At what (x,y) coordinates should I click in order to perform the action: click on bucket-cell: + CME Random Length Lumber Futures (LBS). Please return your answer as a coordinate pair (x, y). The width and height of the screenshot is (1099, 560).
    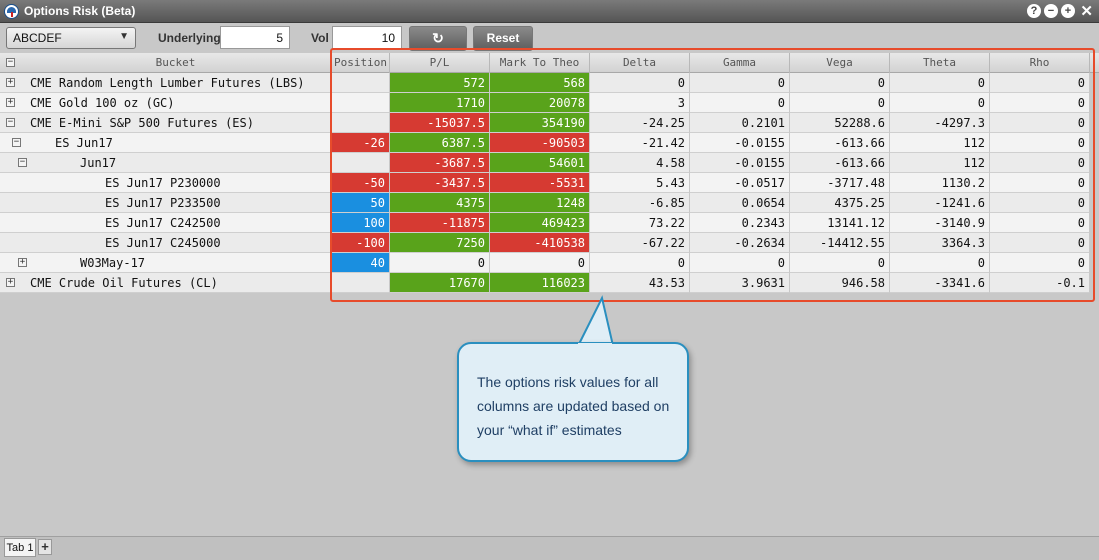
    Looking at the image, I should click on (166, 83).